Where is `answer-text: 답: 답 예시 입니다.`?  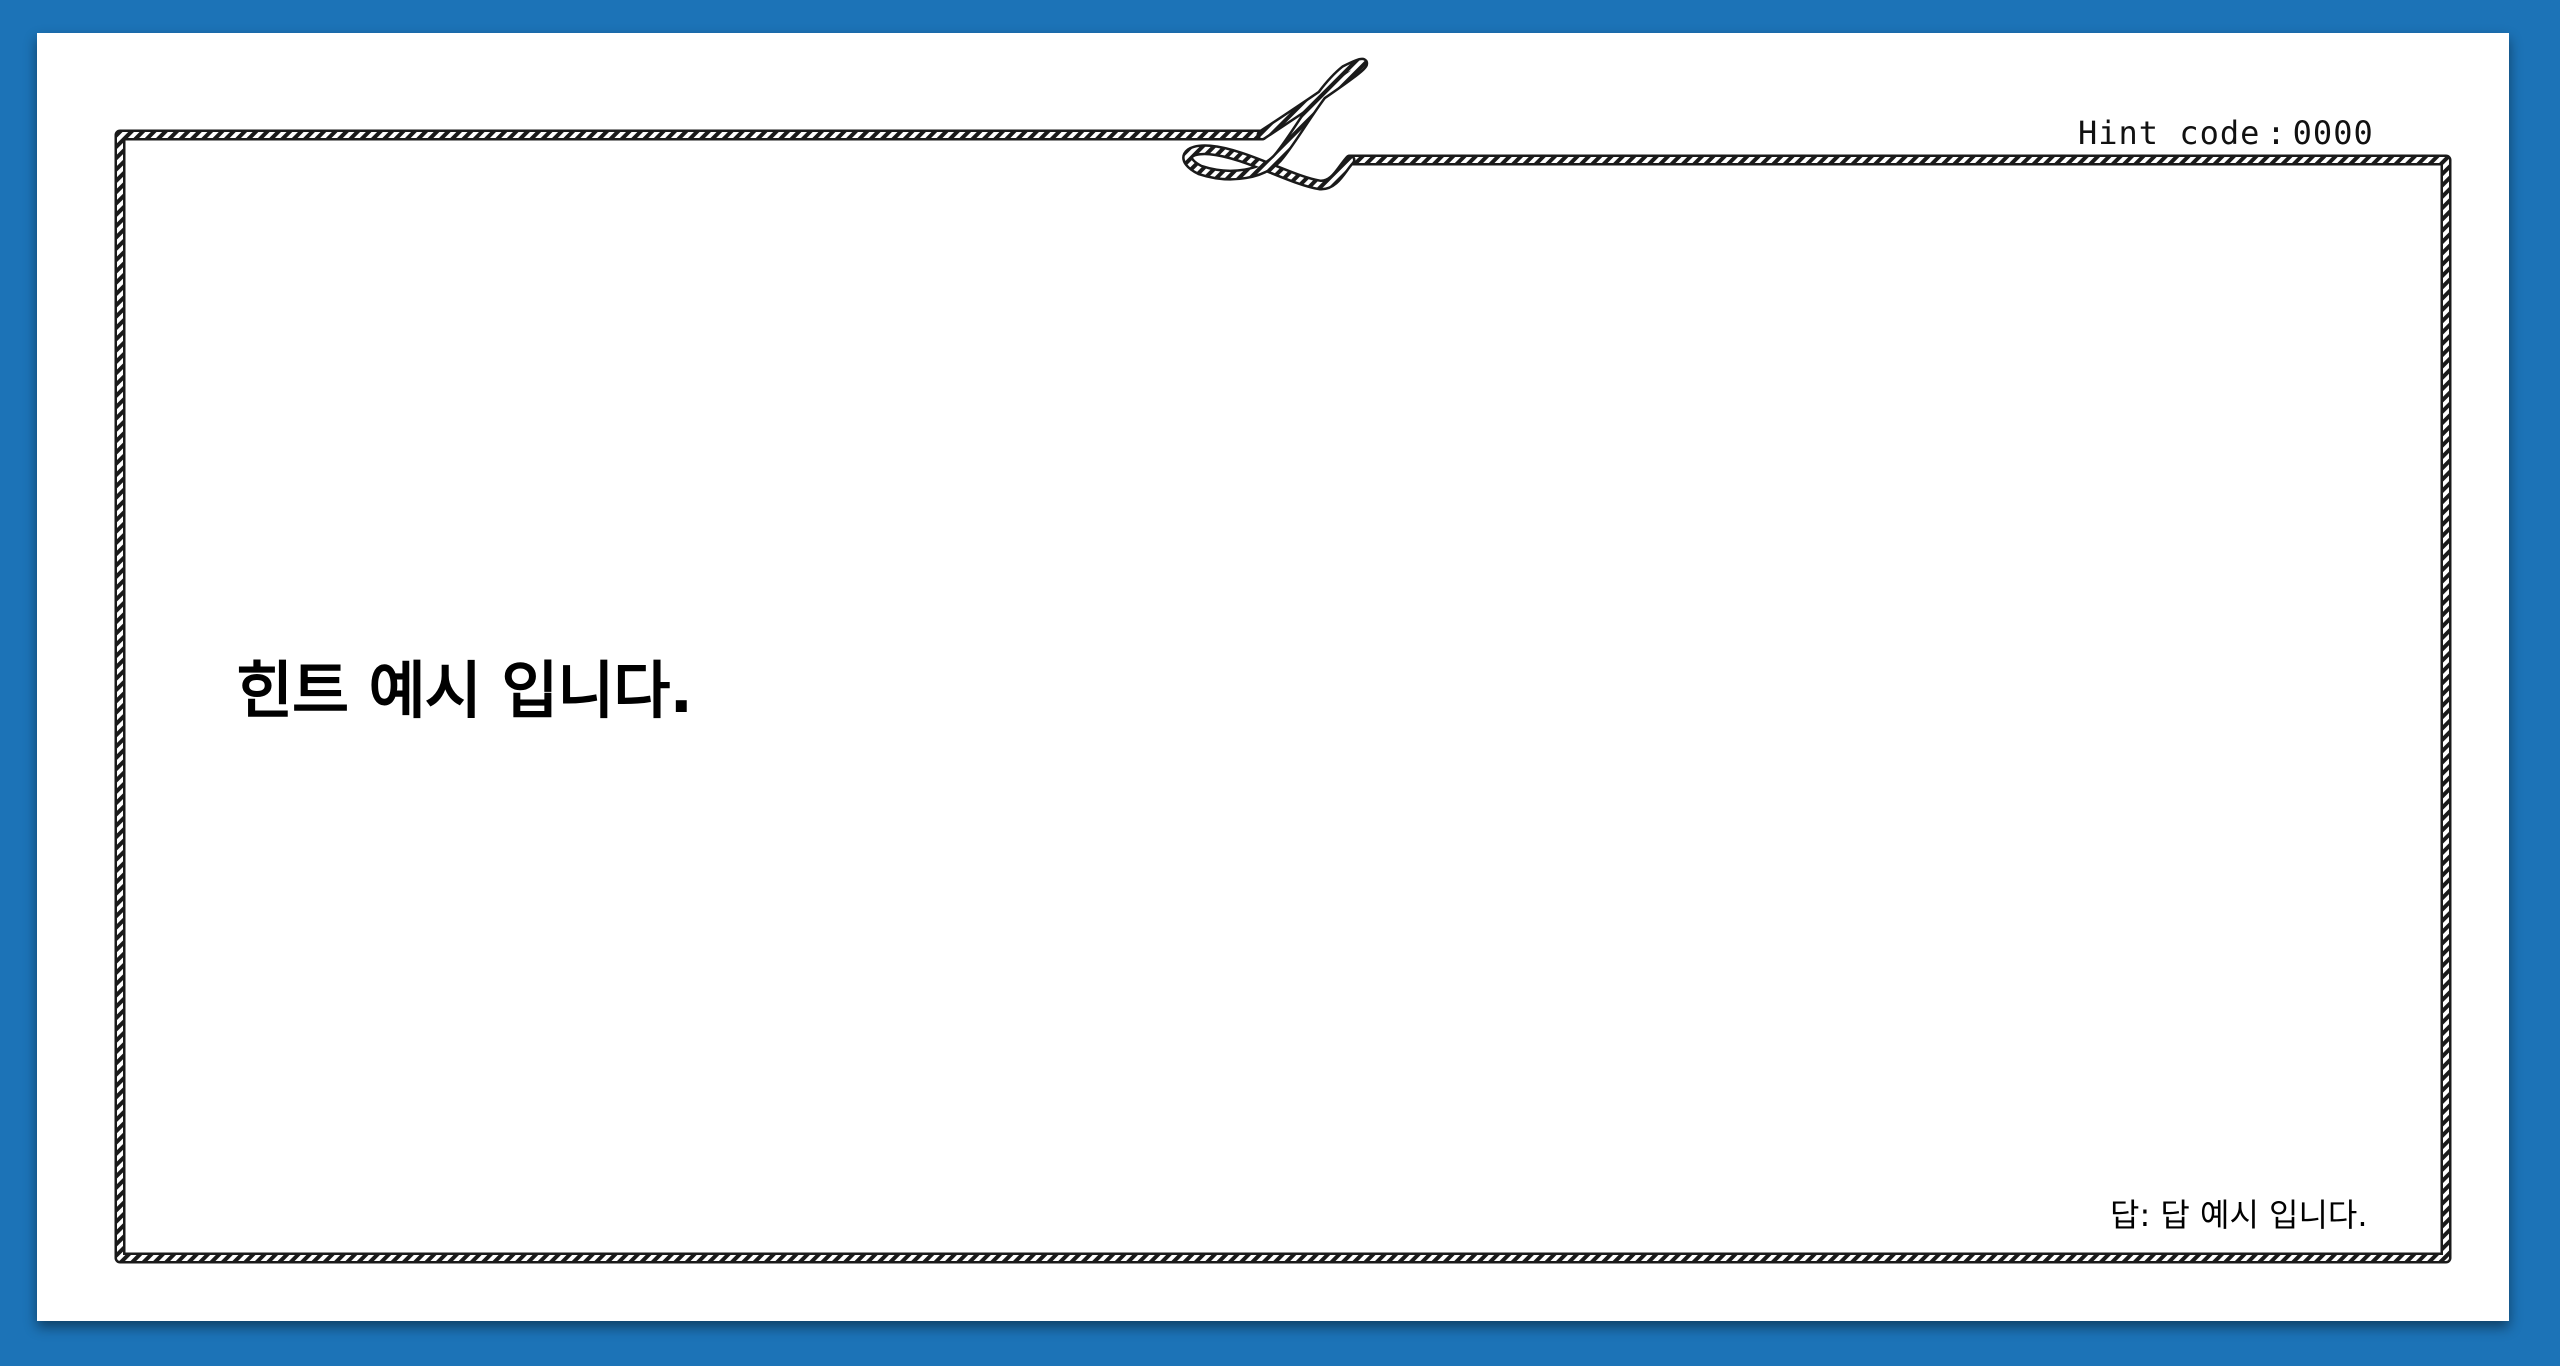
answer-text: 답: 답 예시 입니다. is located at coordinates (2239, 1215).